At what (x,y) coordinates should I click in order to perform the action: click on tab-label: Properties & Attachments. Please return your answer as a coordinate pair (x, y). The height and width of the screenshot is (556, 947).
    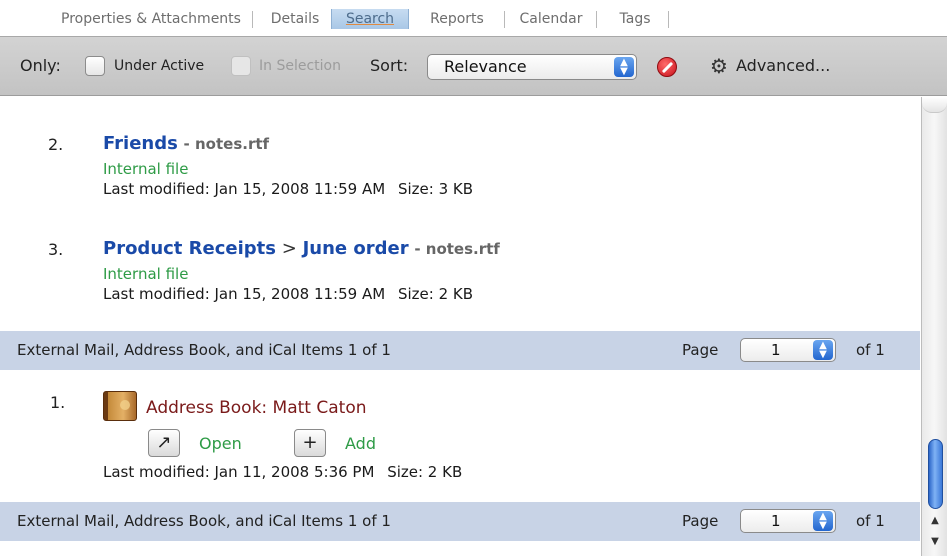
    Looking at the image, I should click on (151, 19).